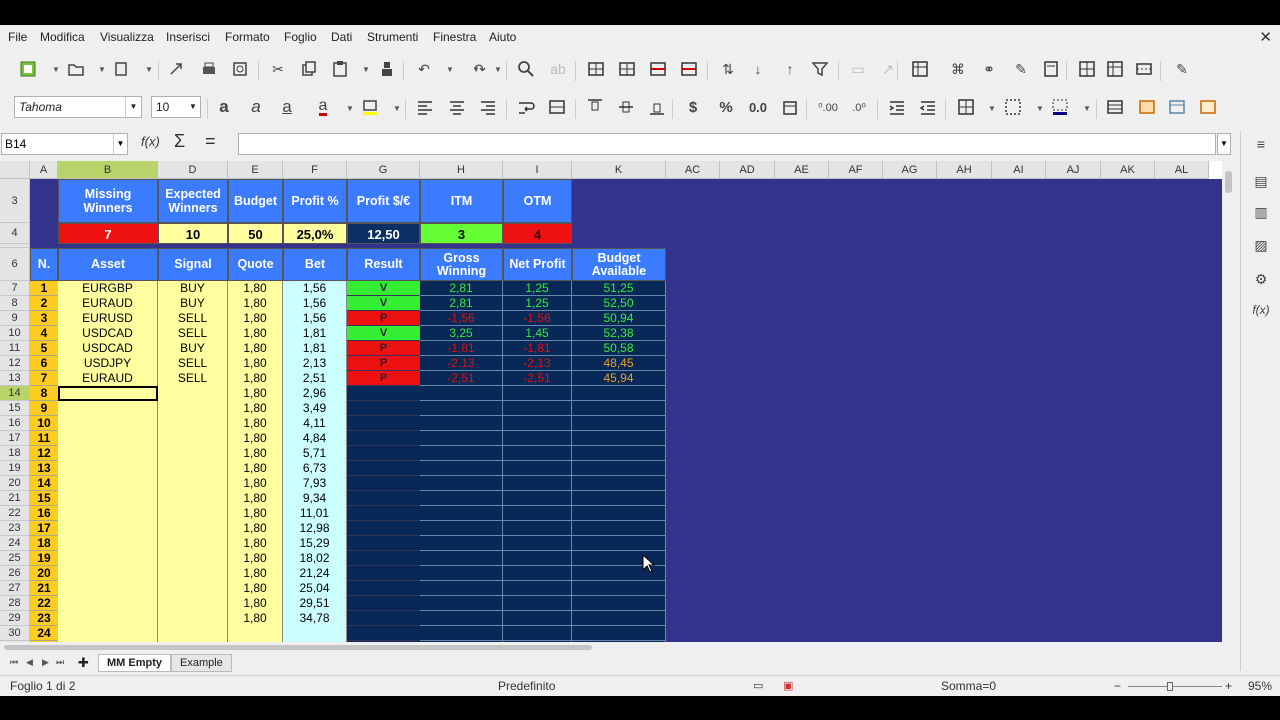 This screenshot has height=720, width=1280. Describe the element at coordinates (790, 107) in the screenshot. I see `date-format-icon` at that location.